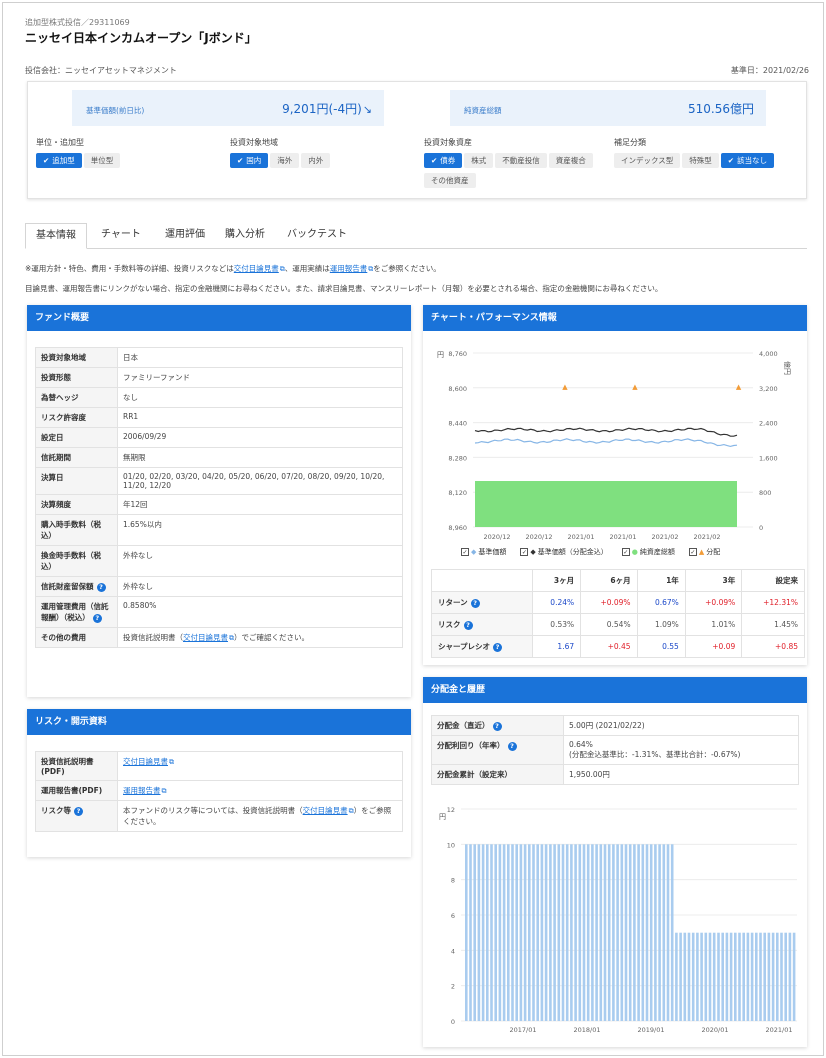  I want to click on legend-item: ✓ ▲ 分配, so click(704, 552).